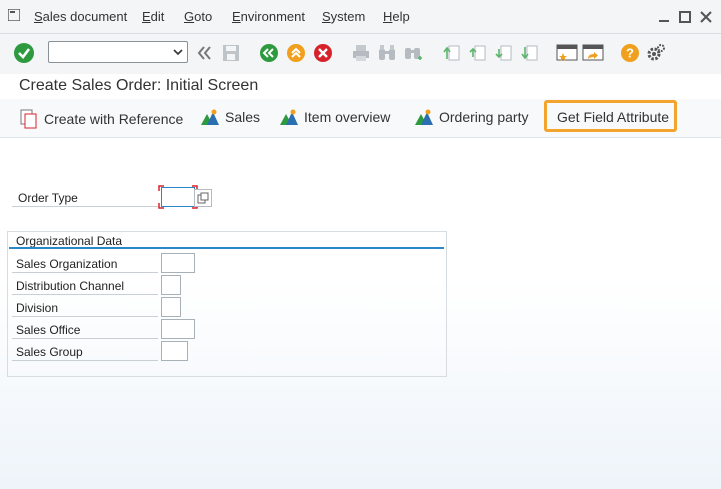 Image resolution: width=721 pixels, height=489 pixels. I want to click on document-copy-icon, so click(28, 119).